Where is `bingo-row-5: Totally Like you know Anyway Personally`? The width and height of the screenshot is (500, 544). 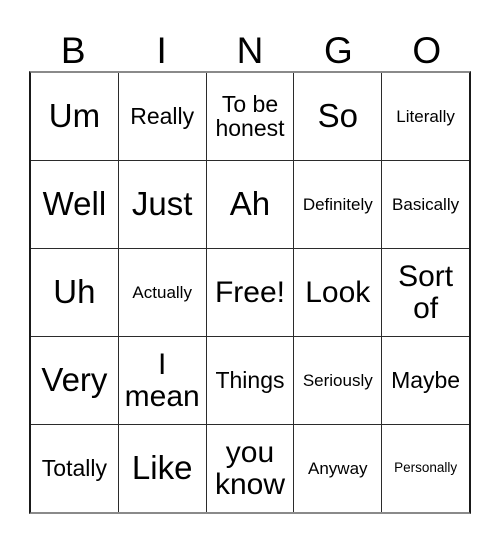 bingo-row-5: Totally Like you know Anyway Personally is located at coordinates (250, 468).